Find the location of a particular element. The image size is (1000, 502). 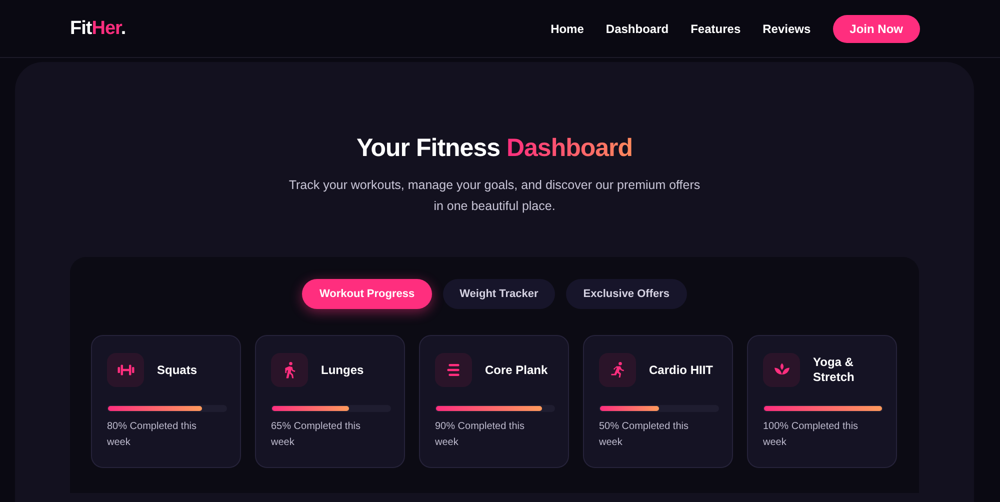

tab: Exclusive Offers is located at coordinates (626, 294).